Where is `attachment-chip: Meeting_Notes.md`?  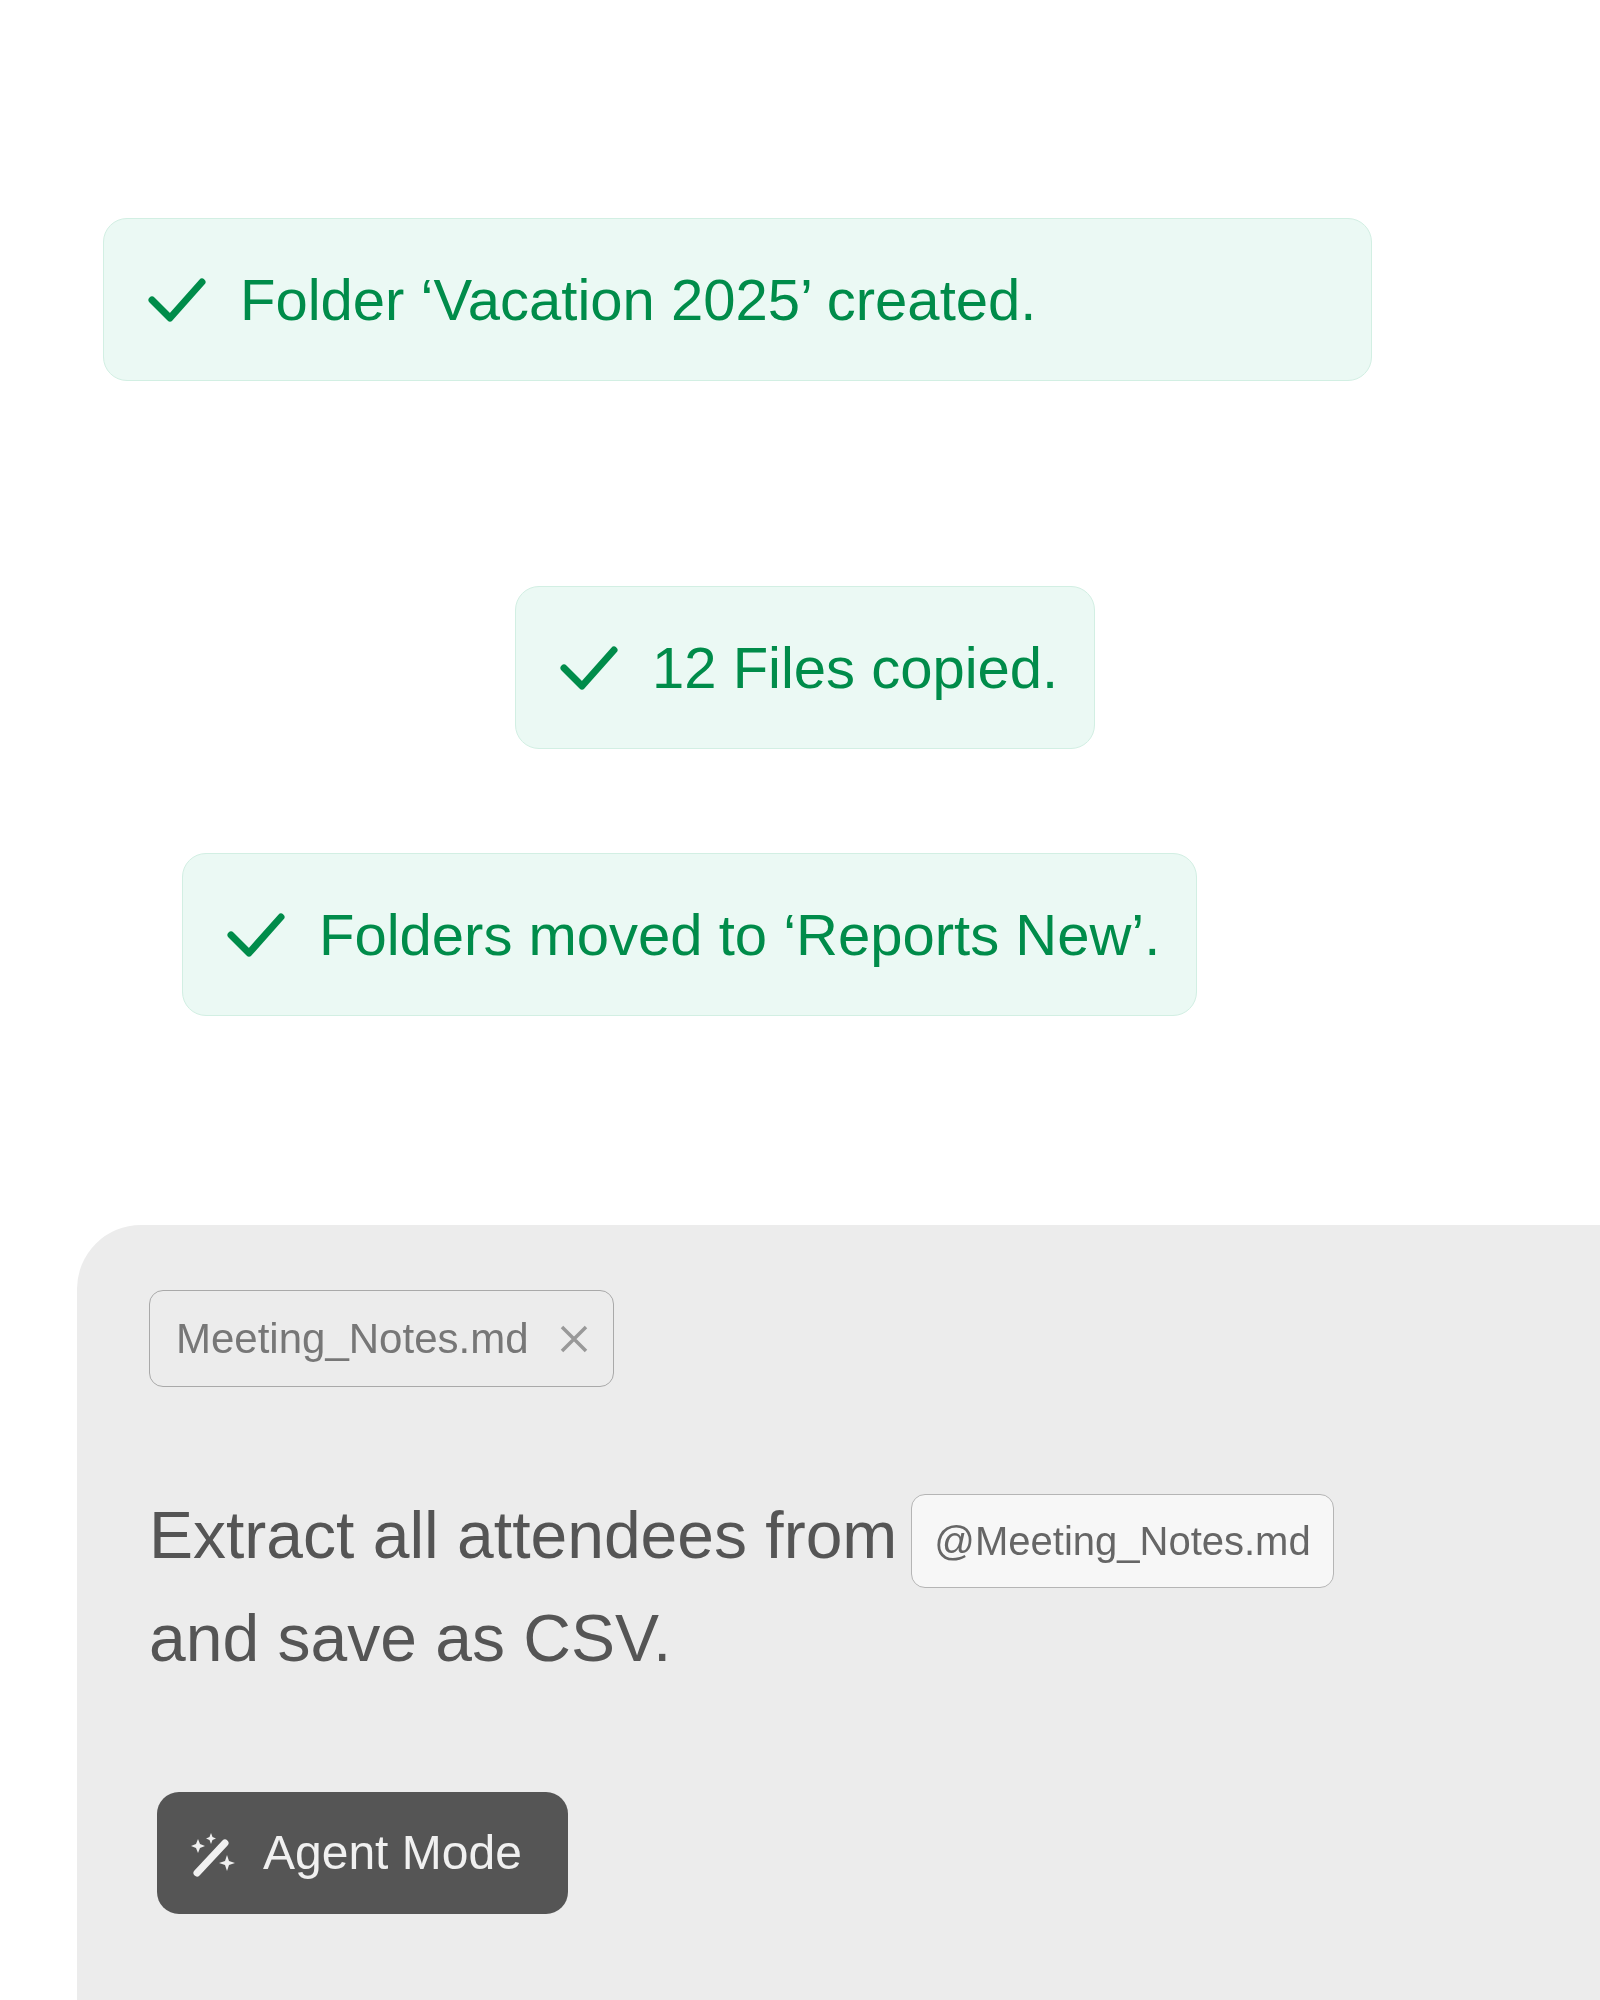 attachment-chip: Meeting_Notes.md is located at coordinates (381, 1338).